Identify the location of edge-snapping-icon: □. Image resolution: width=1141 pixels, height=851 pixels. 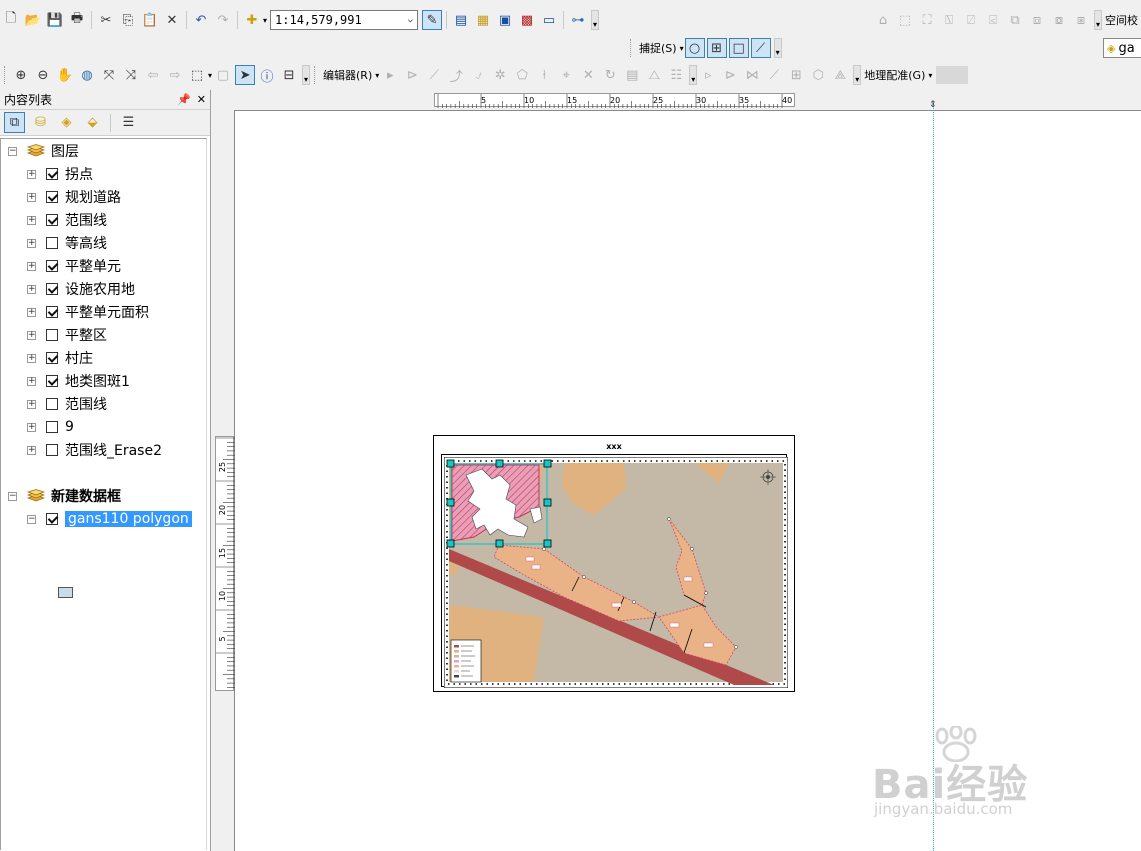
(738, 48).